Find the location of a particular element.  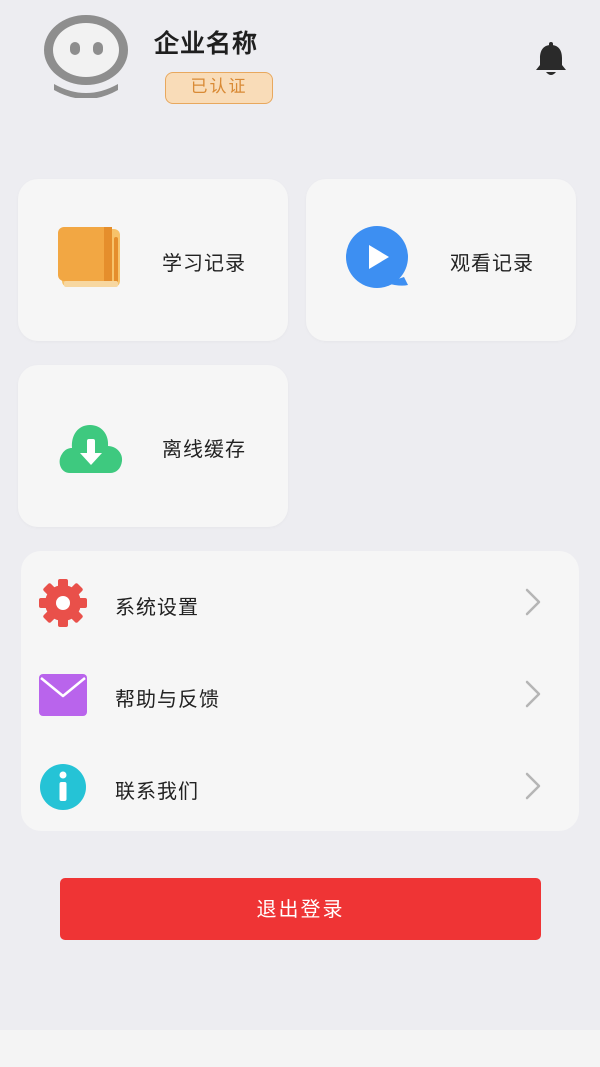

book-icon is located at coordinates (91, 258).